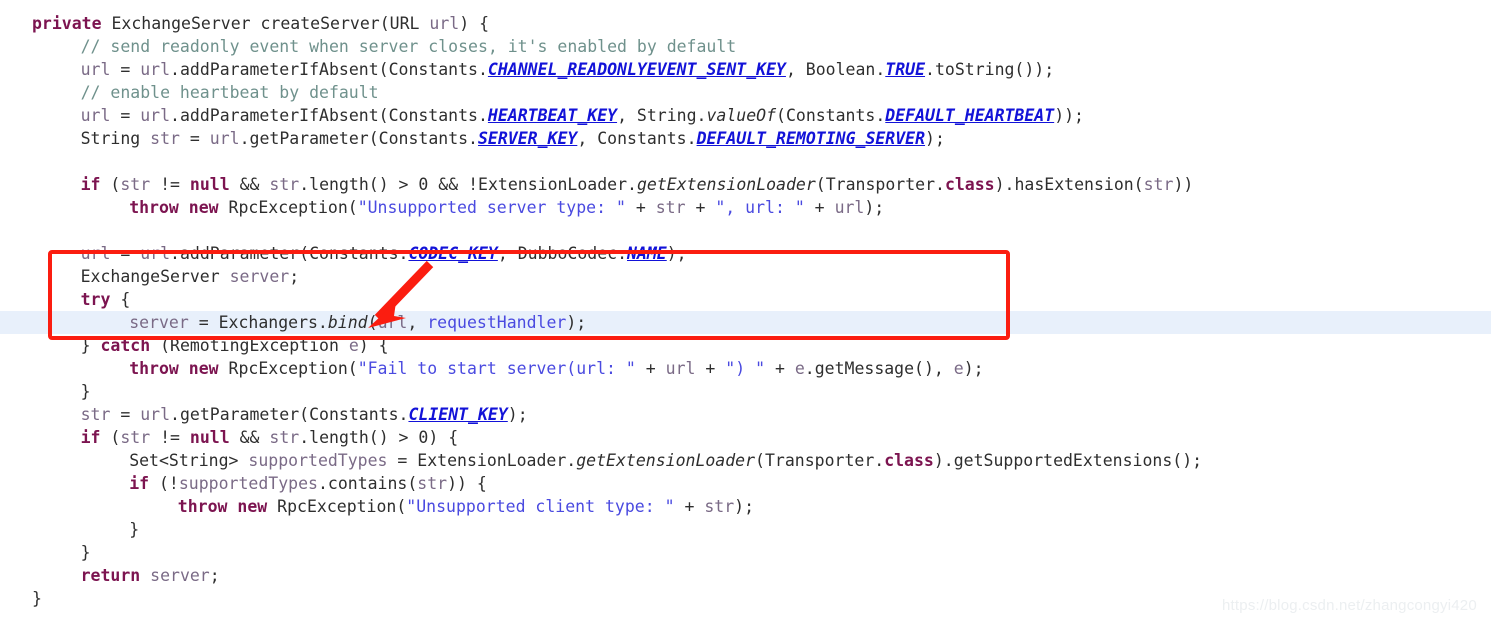  I want to click on code-token: return, so click(110, 575).